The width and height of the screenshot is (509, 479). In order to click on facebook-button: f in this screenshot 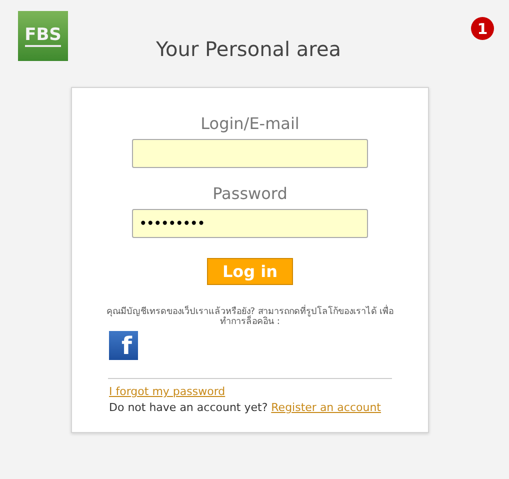, I will do `click(123, 345)`.